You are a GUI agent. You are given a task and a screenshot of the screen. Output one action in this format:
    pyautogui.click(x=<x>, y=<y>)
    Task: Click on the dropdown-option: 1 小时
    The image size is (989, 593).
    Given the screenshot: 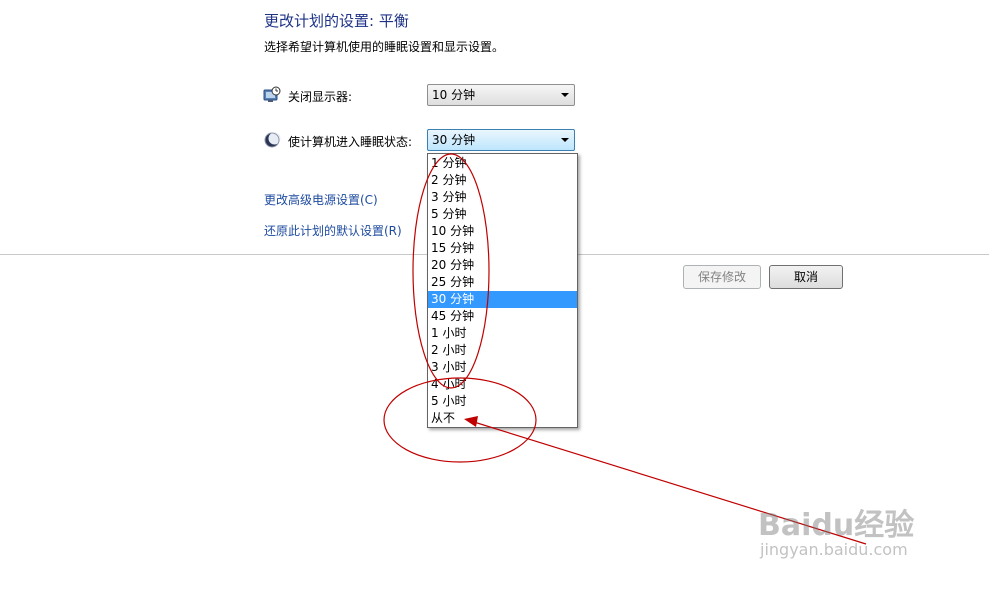 What is the action you would take?
    pyautogui.click(x=502, y=333)
    